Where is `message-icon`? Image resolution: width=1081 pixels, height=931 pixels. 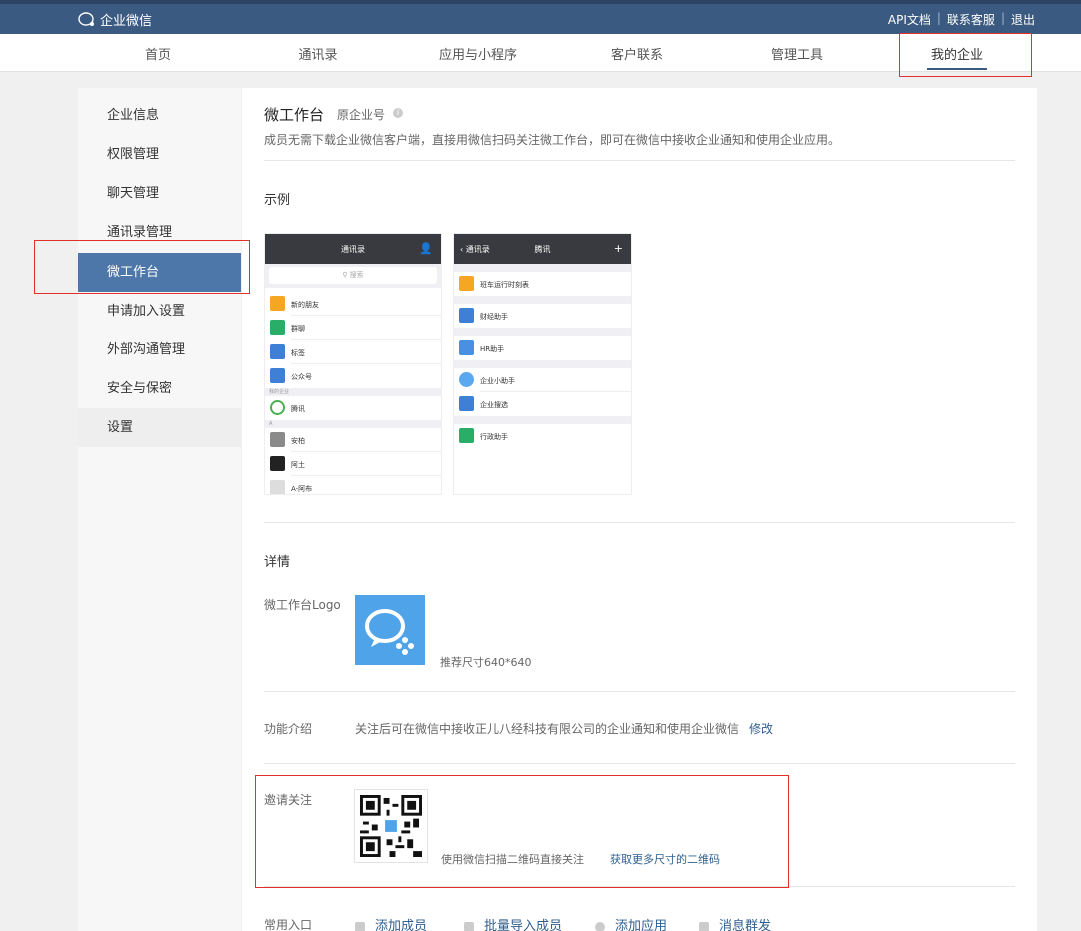 message-icon is located at coordinates (704, 926).